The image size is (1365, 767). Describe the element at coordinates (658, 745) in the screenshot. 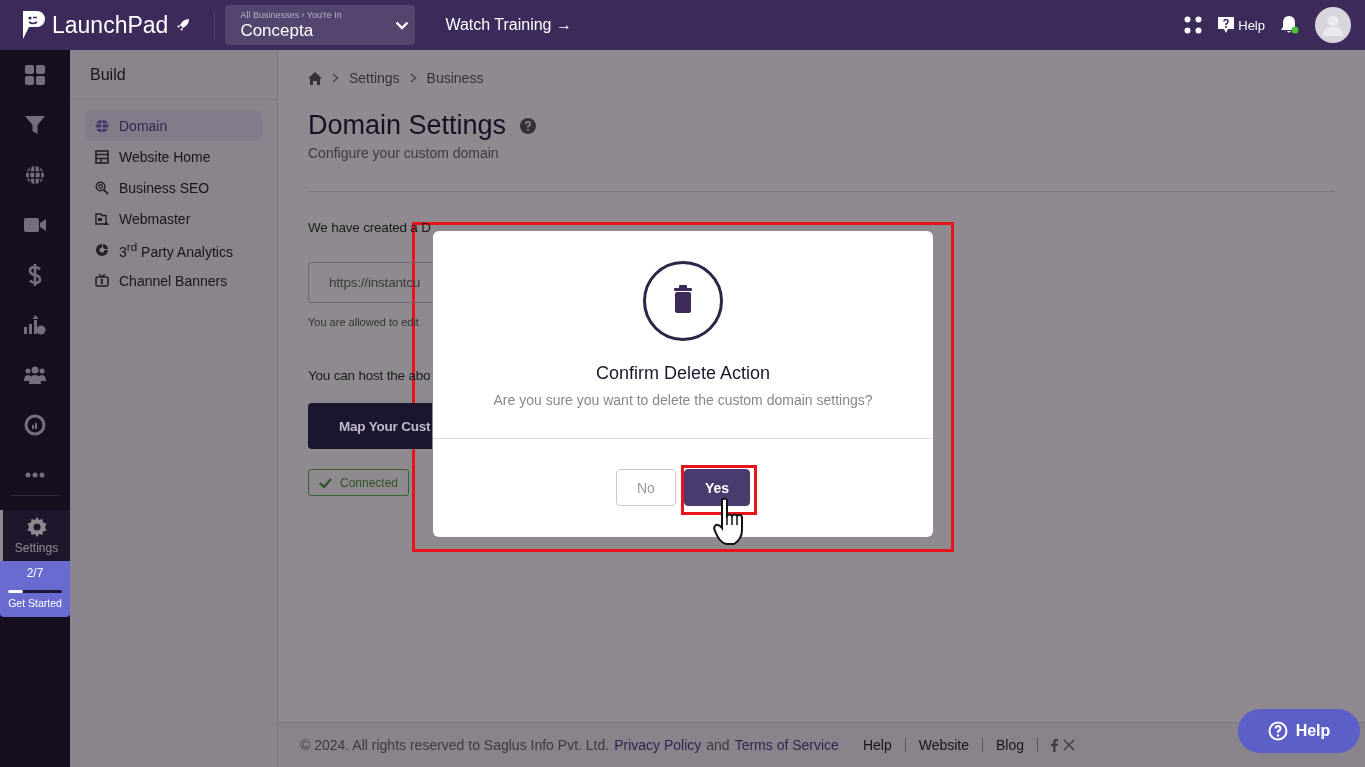

I see `privacy-policy-link: Privacy Policy` at that location.